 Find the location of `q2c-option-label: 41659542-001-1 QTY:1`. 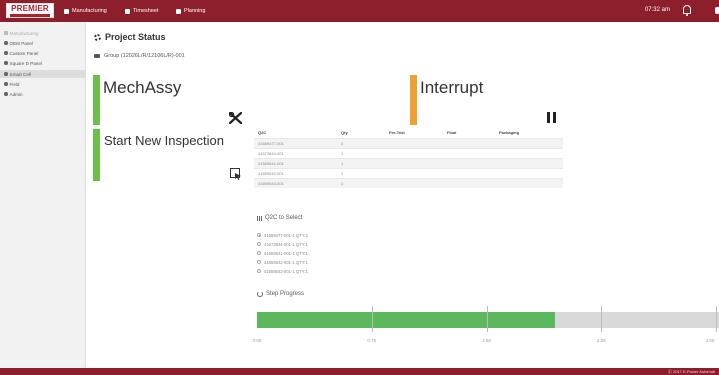

q2c-option-label: 41659542-001-1 QTY:1 is located at coordinates (286, 262).